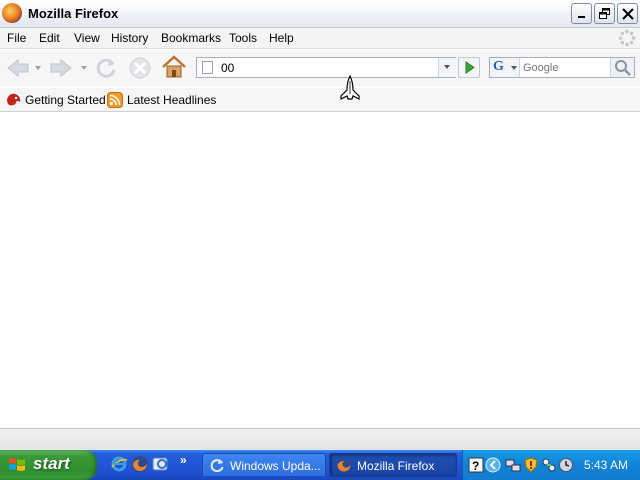 The height and width of the screenshot is (480, 640). I want to click on forward-dropdown-icon, so click(84, 68).